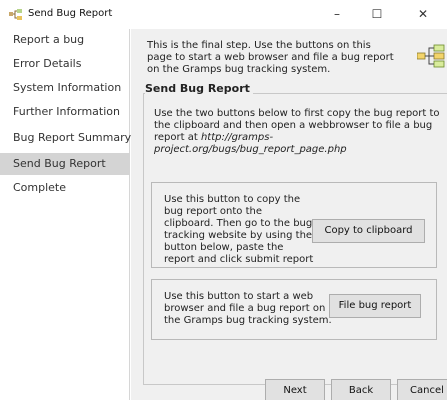 The height and width of the screenshot is (400, 447). Describe the element at coordinates (423, 14) in the screenshot. I see `close-button: ✕` at that location.